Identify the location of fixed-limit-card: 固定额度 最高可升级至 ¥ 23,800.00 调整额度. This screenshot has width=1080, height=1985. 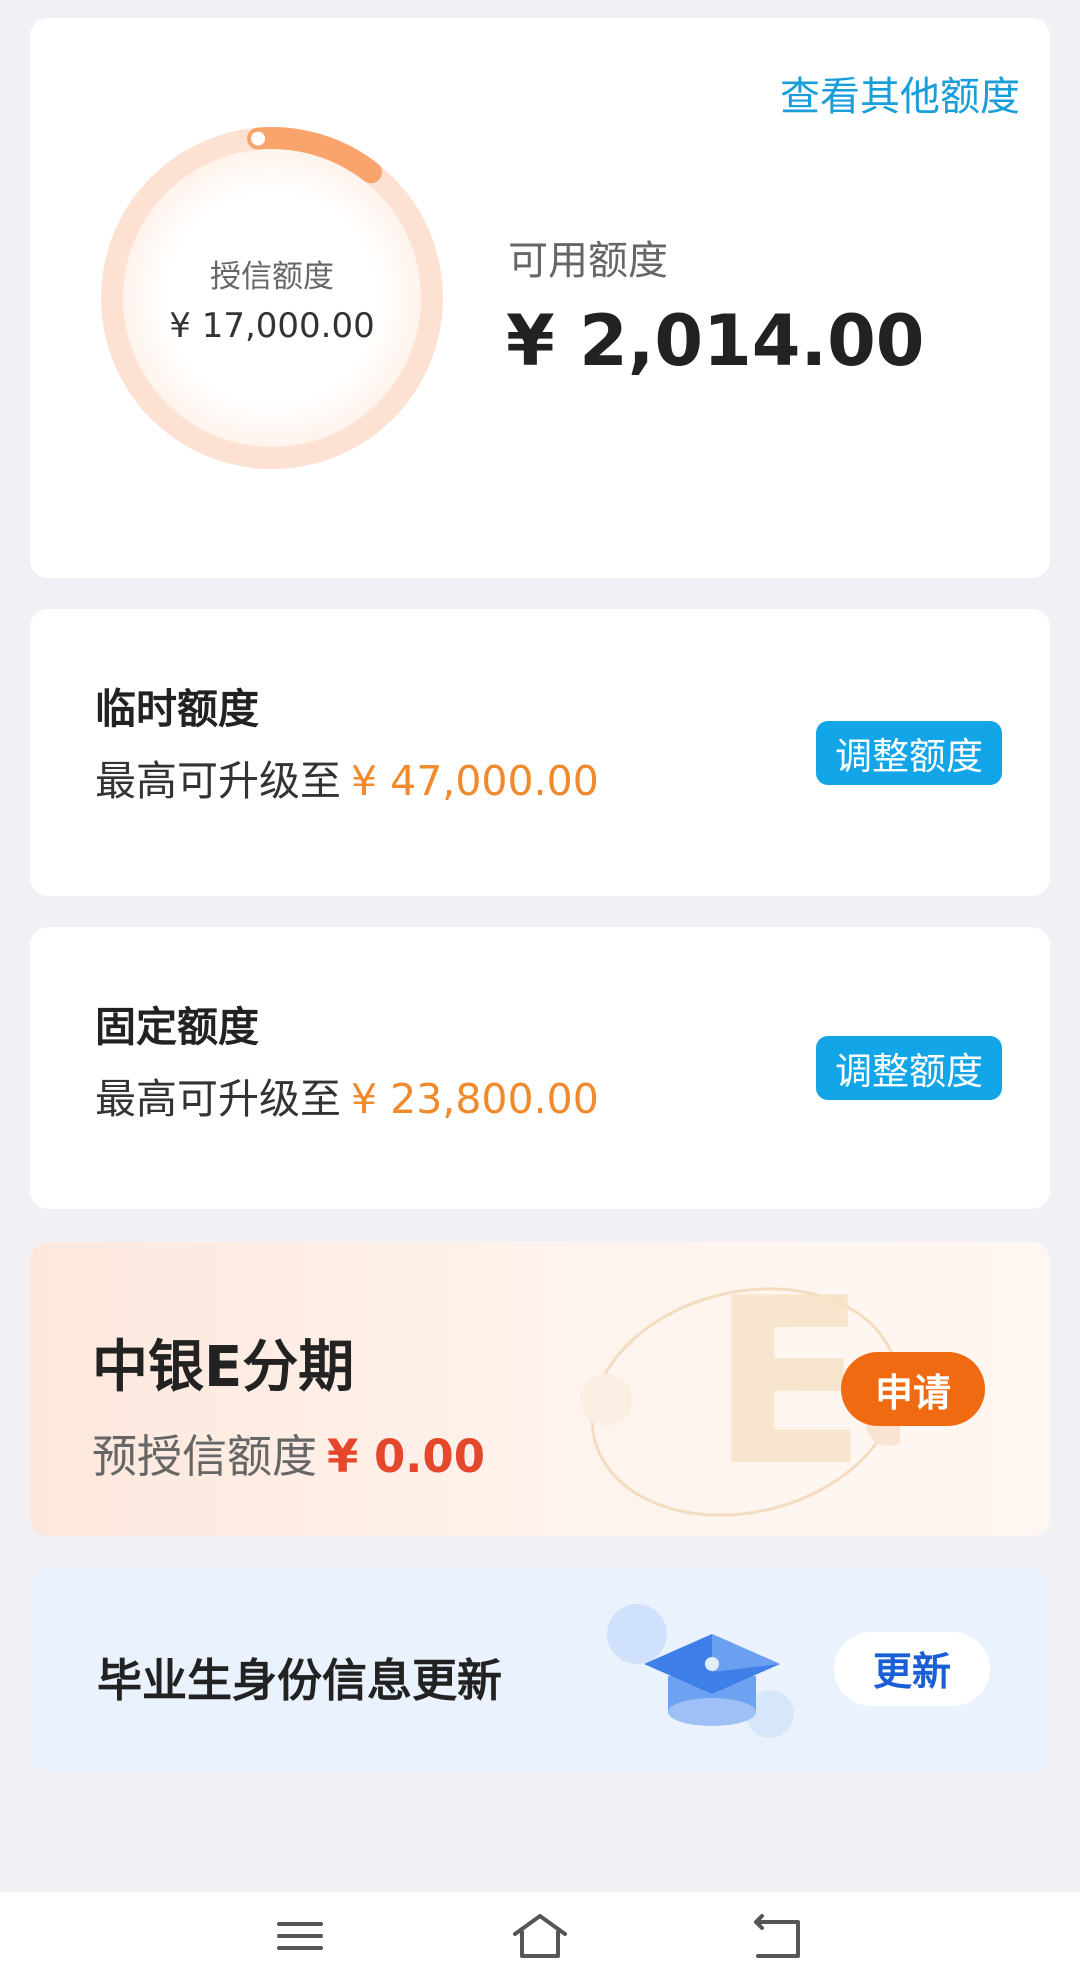
(540, 1068).